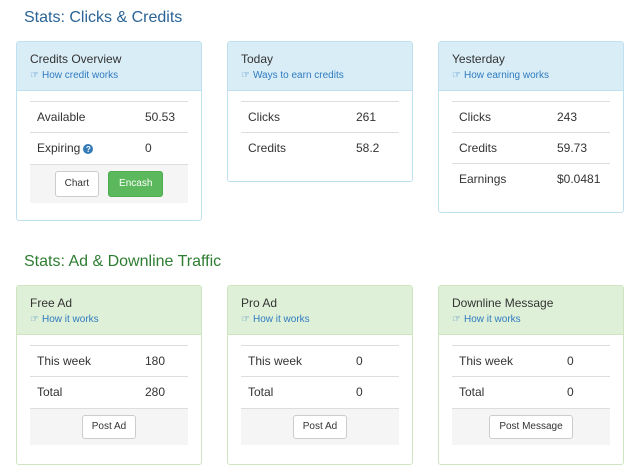  What do you see at coordinates (88, 149) in the screenshot?
I see `question-circle-icon: ?` at bounding box center [88, 149].